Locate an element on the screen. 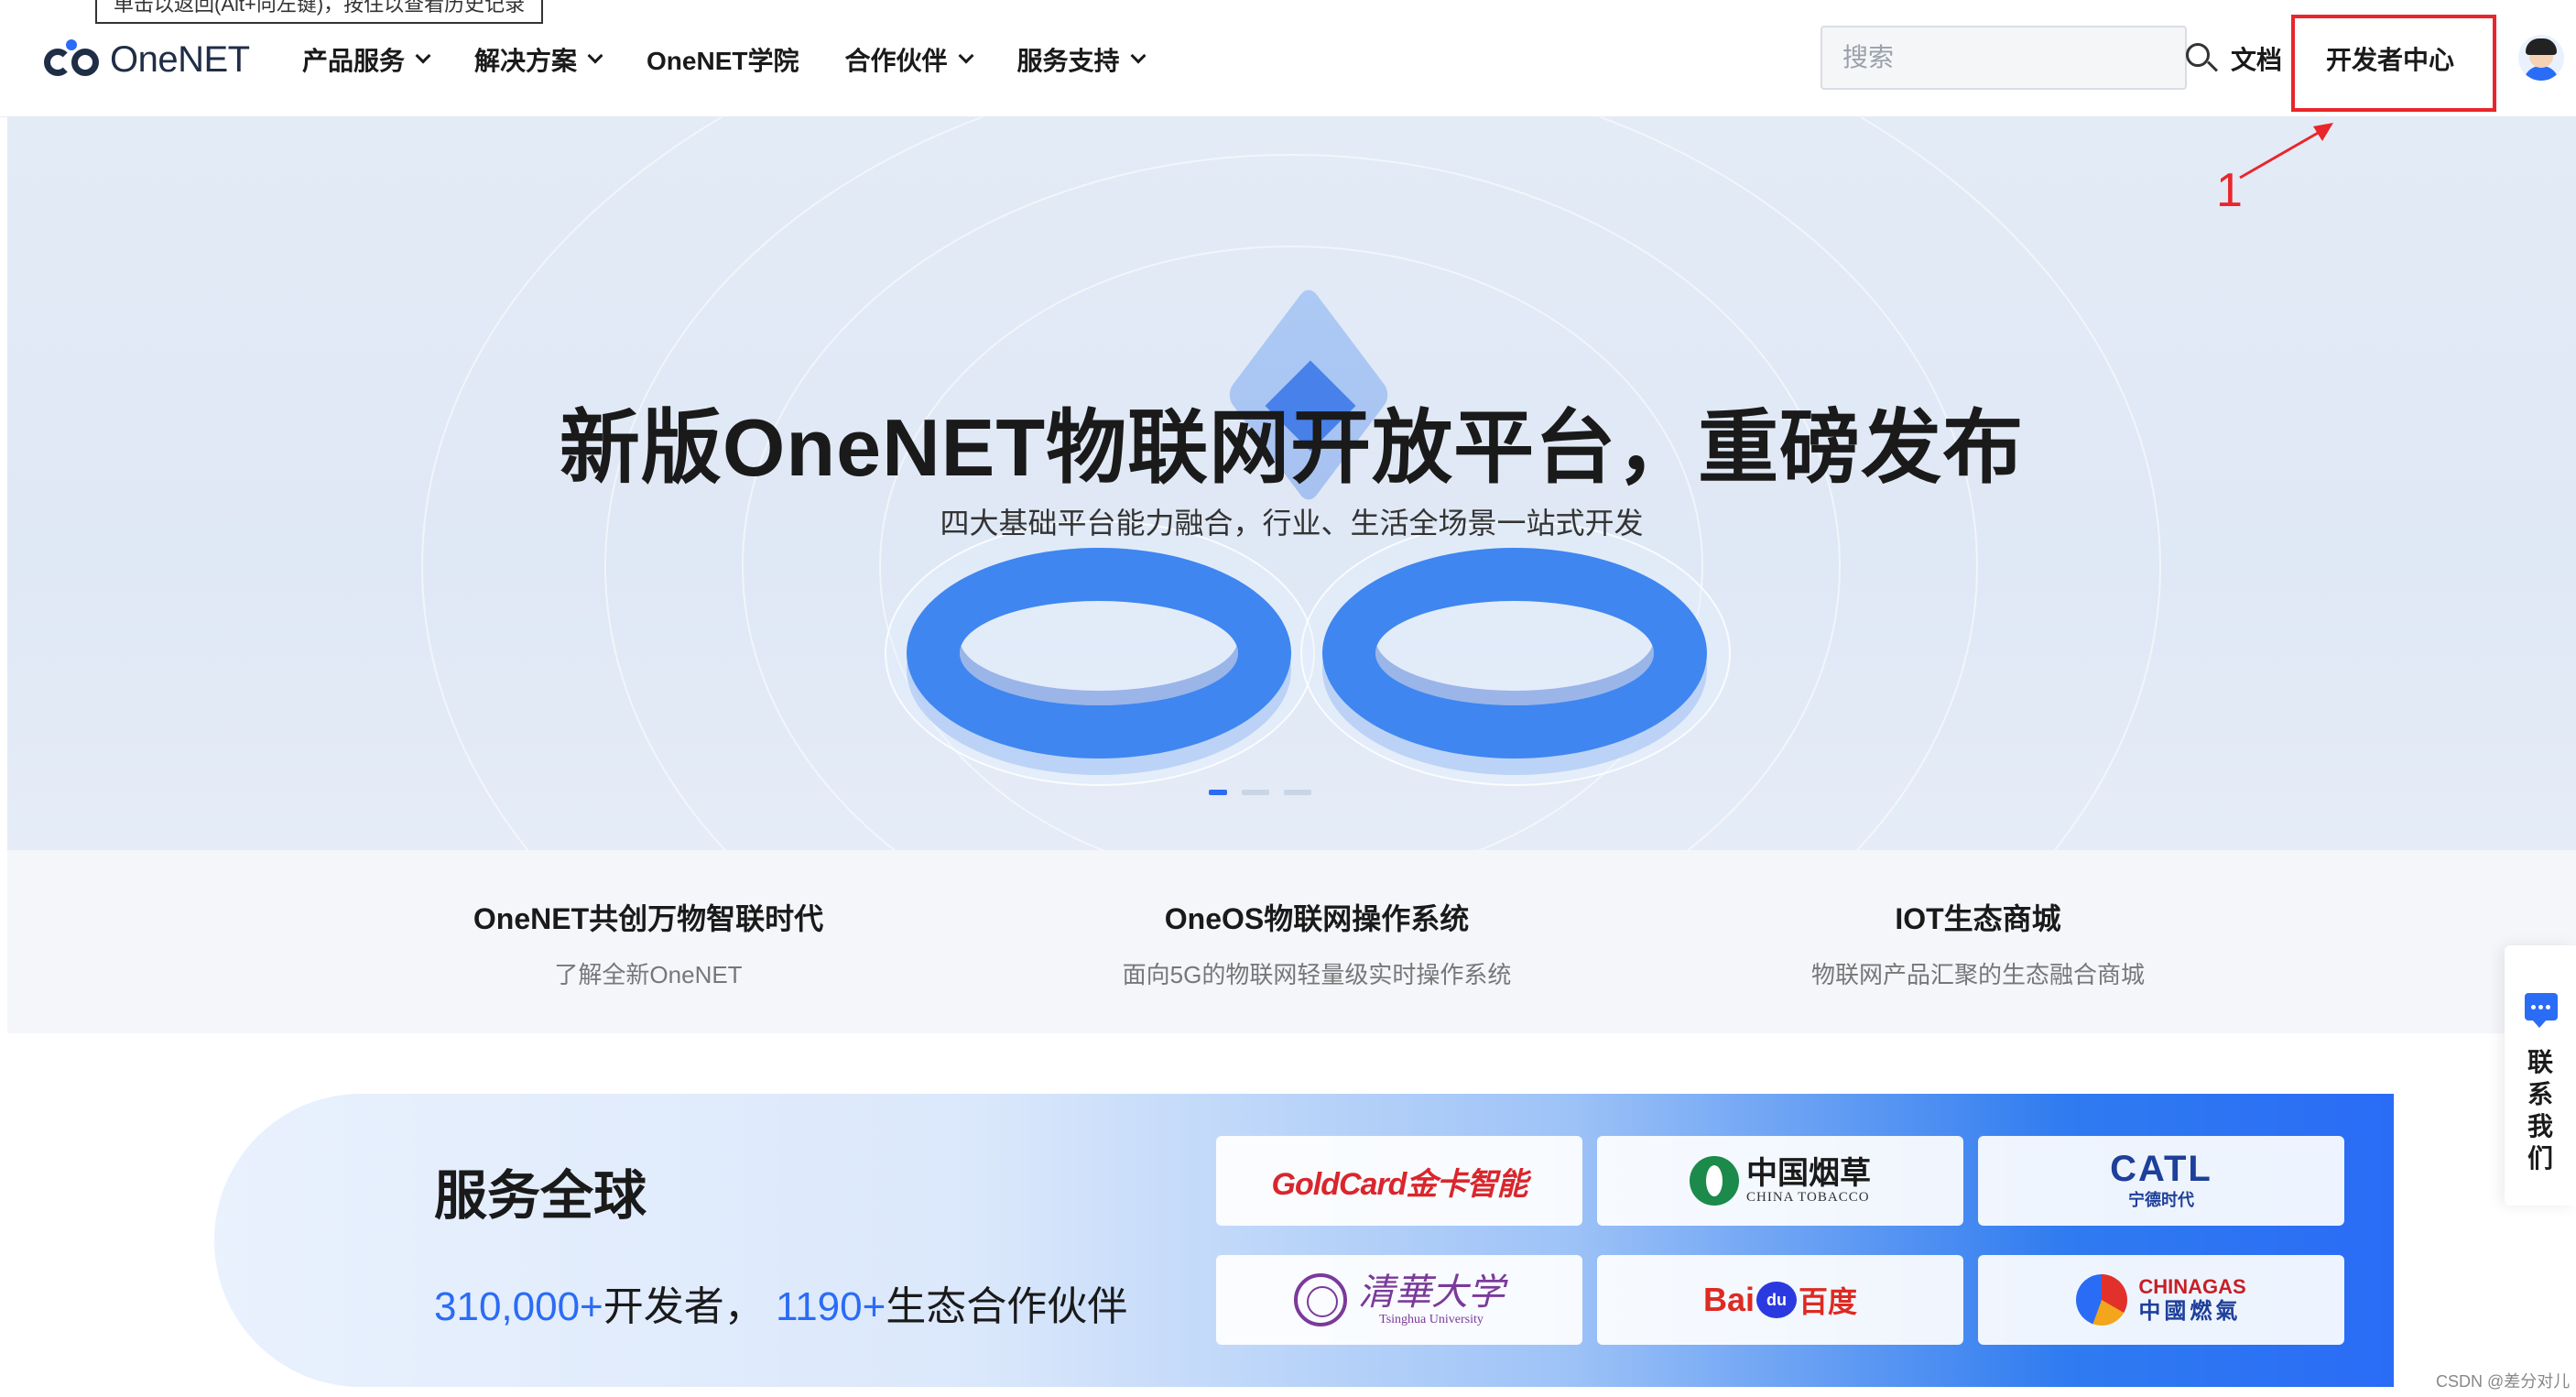 The width and height of the screenshot is (2576, 1397). developer-center-link: 开发者中心 is located at coordinates (2390, 59).